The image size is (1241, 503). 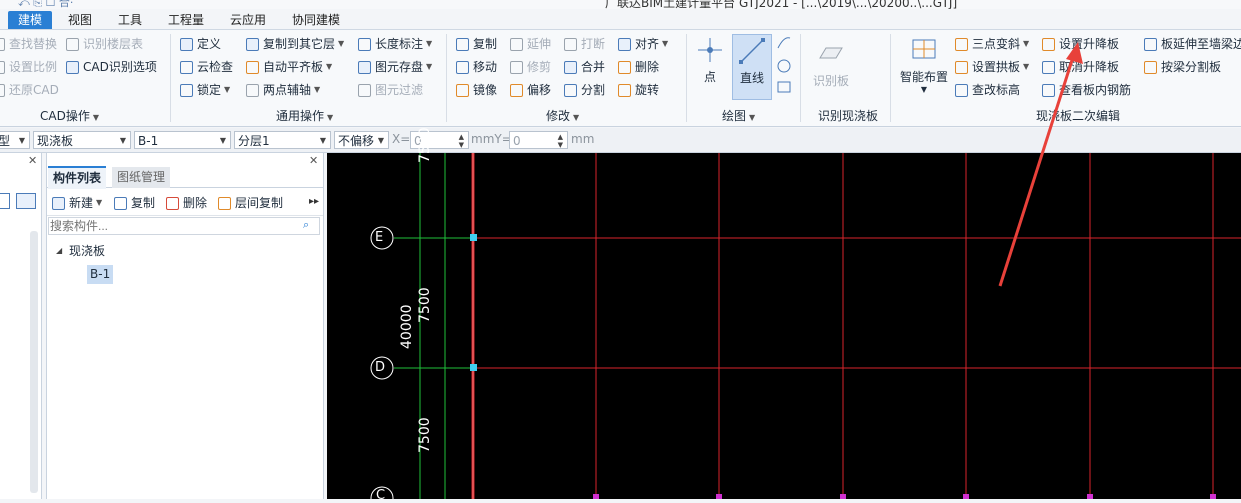 What do you see at coordinates (72, 44) in the screenshot?
I see `table-icon` at bounding box center [72, 44].